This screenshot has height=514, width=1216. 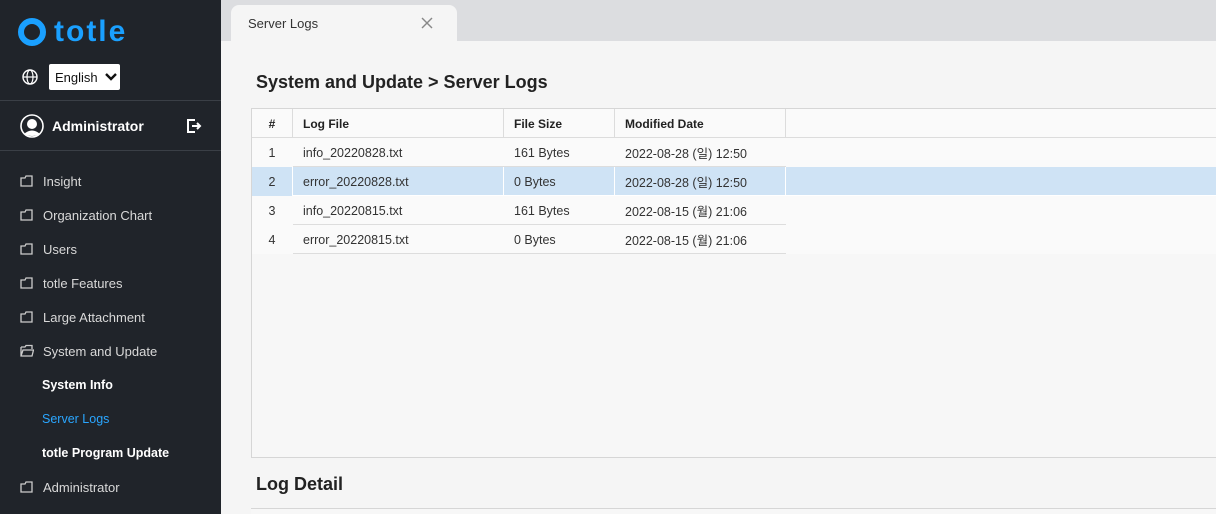 I want to click on sidebar-item-insight: Insight, so click(x=110, y=181).